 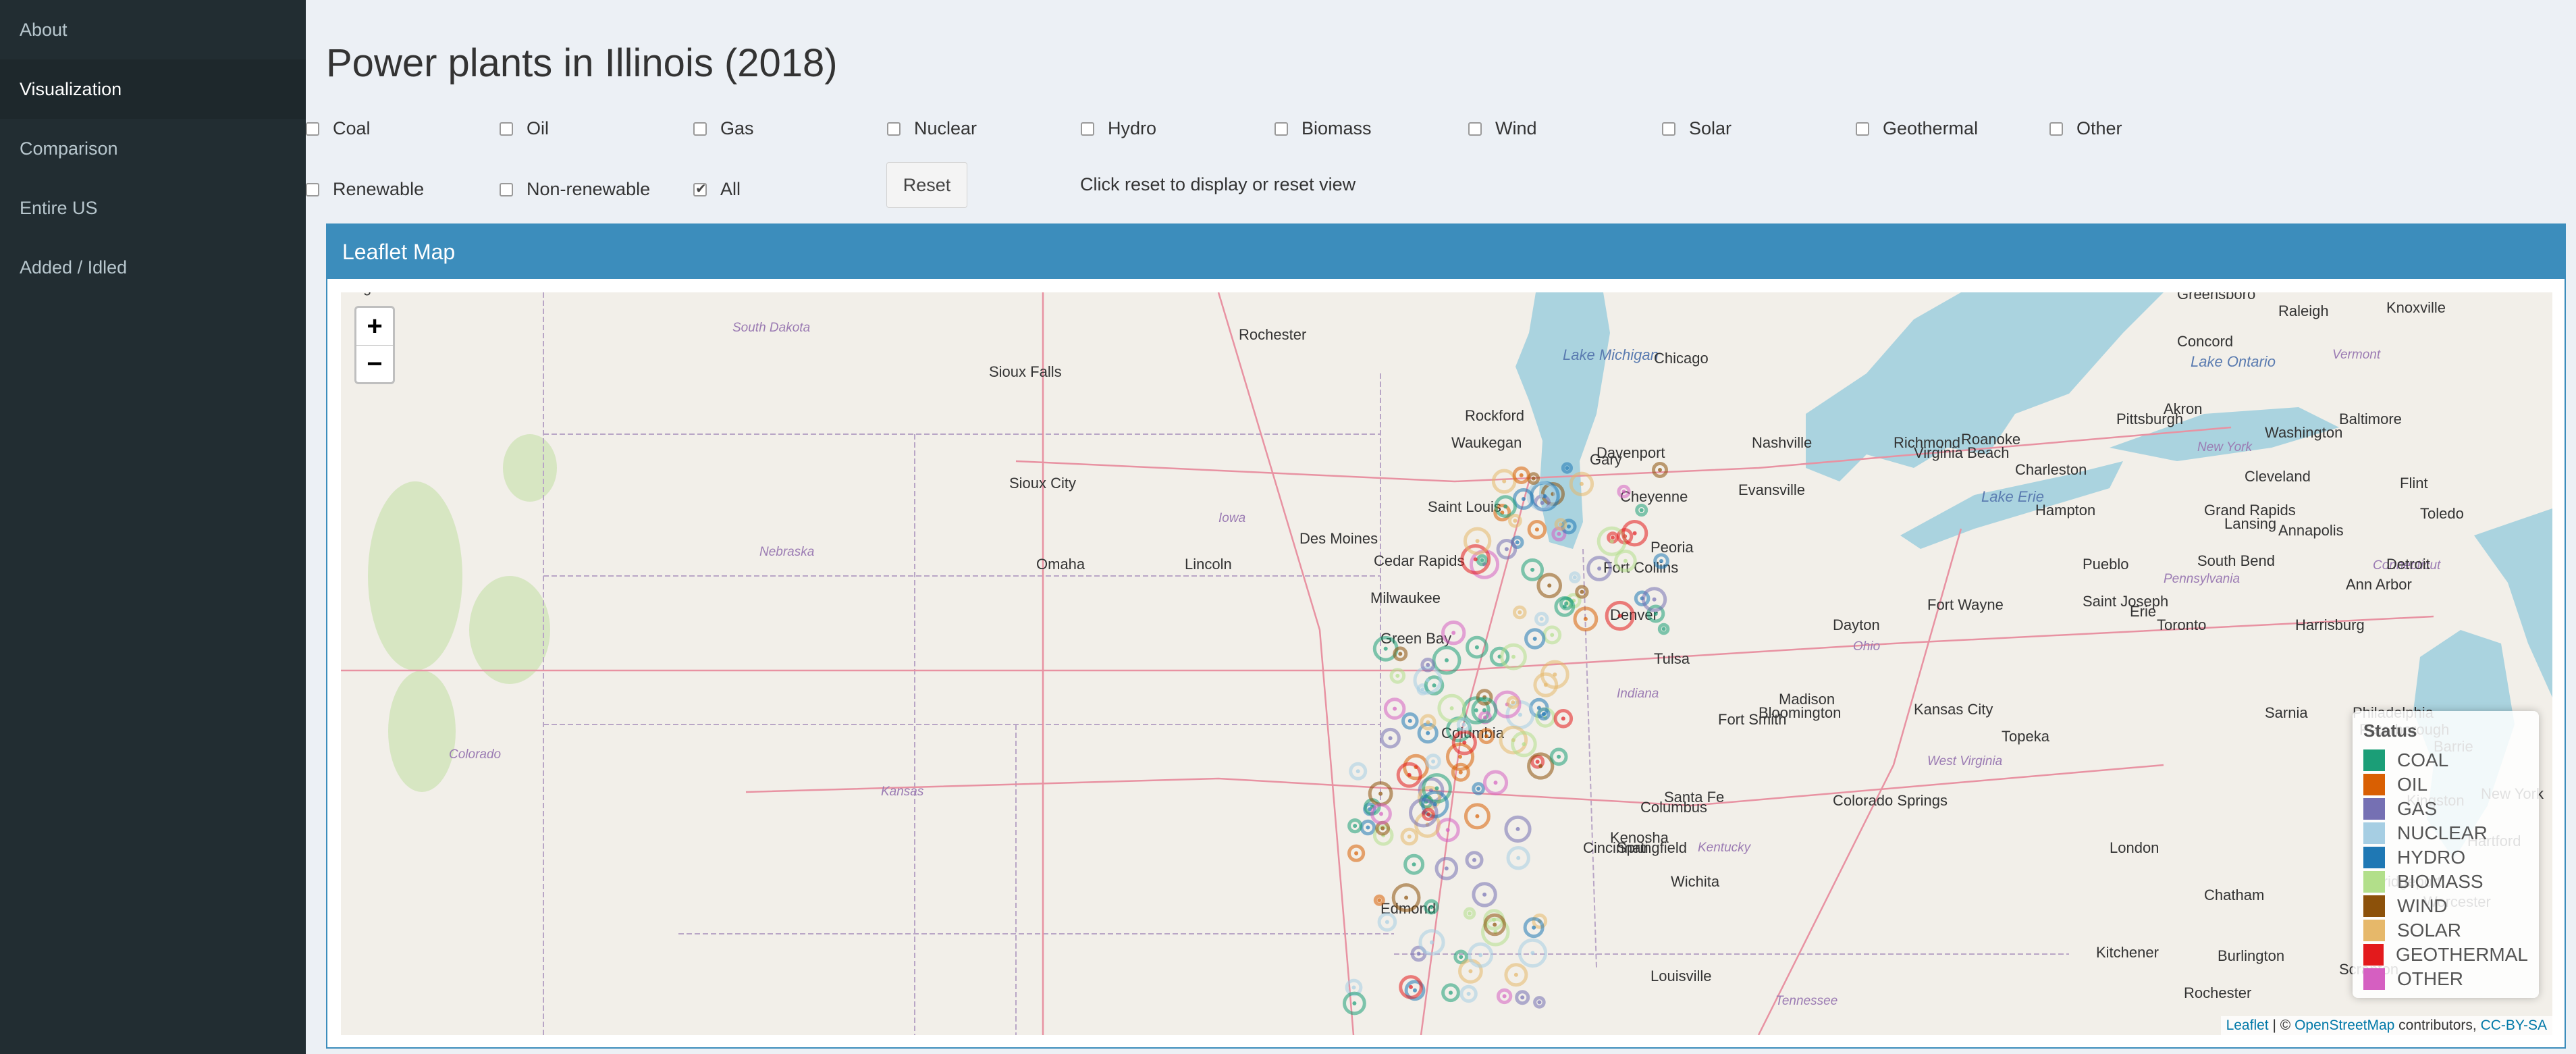 What do you see at coordinates (724, 128) in the screenshot?
I see `filter-gas-checkbox: Gas` at bounding box center [724, 128].